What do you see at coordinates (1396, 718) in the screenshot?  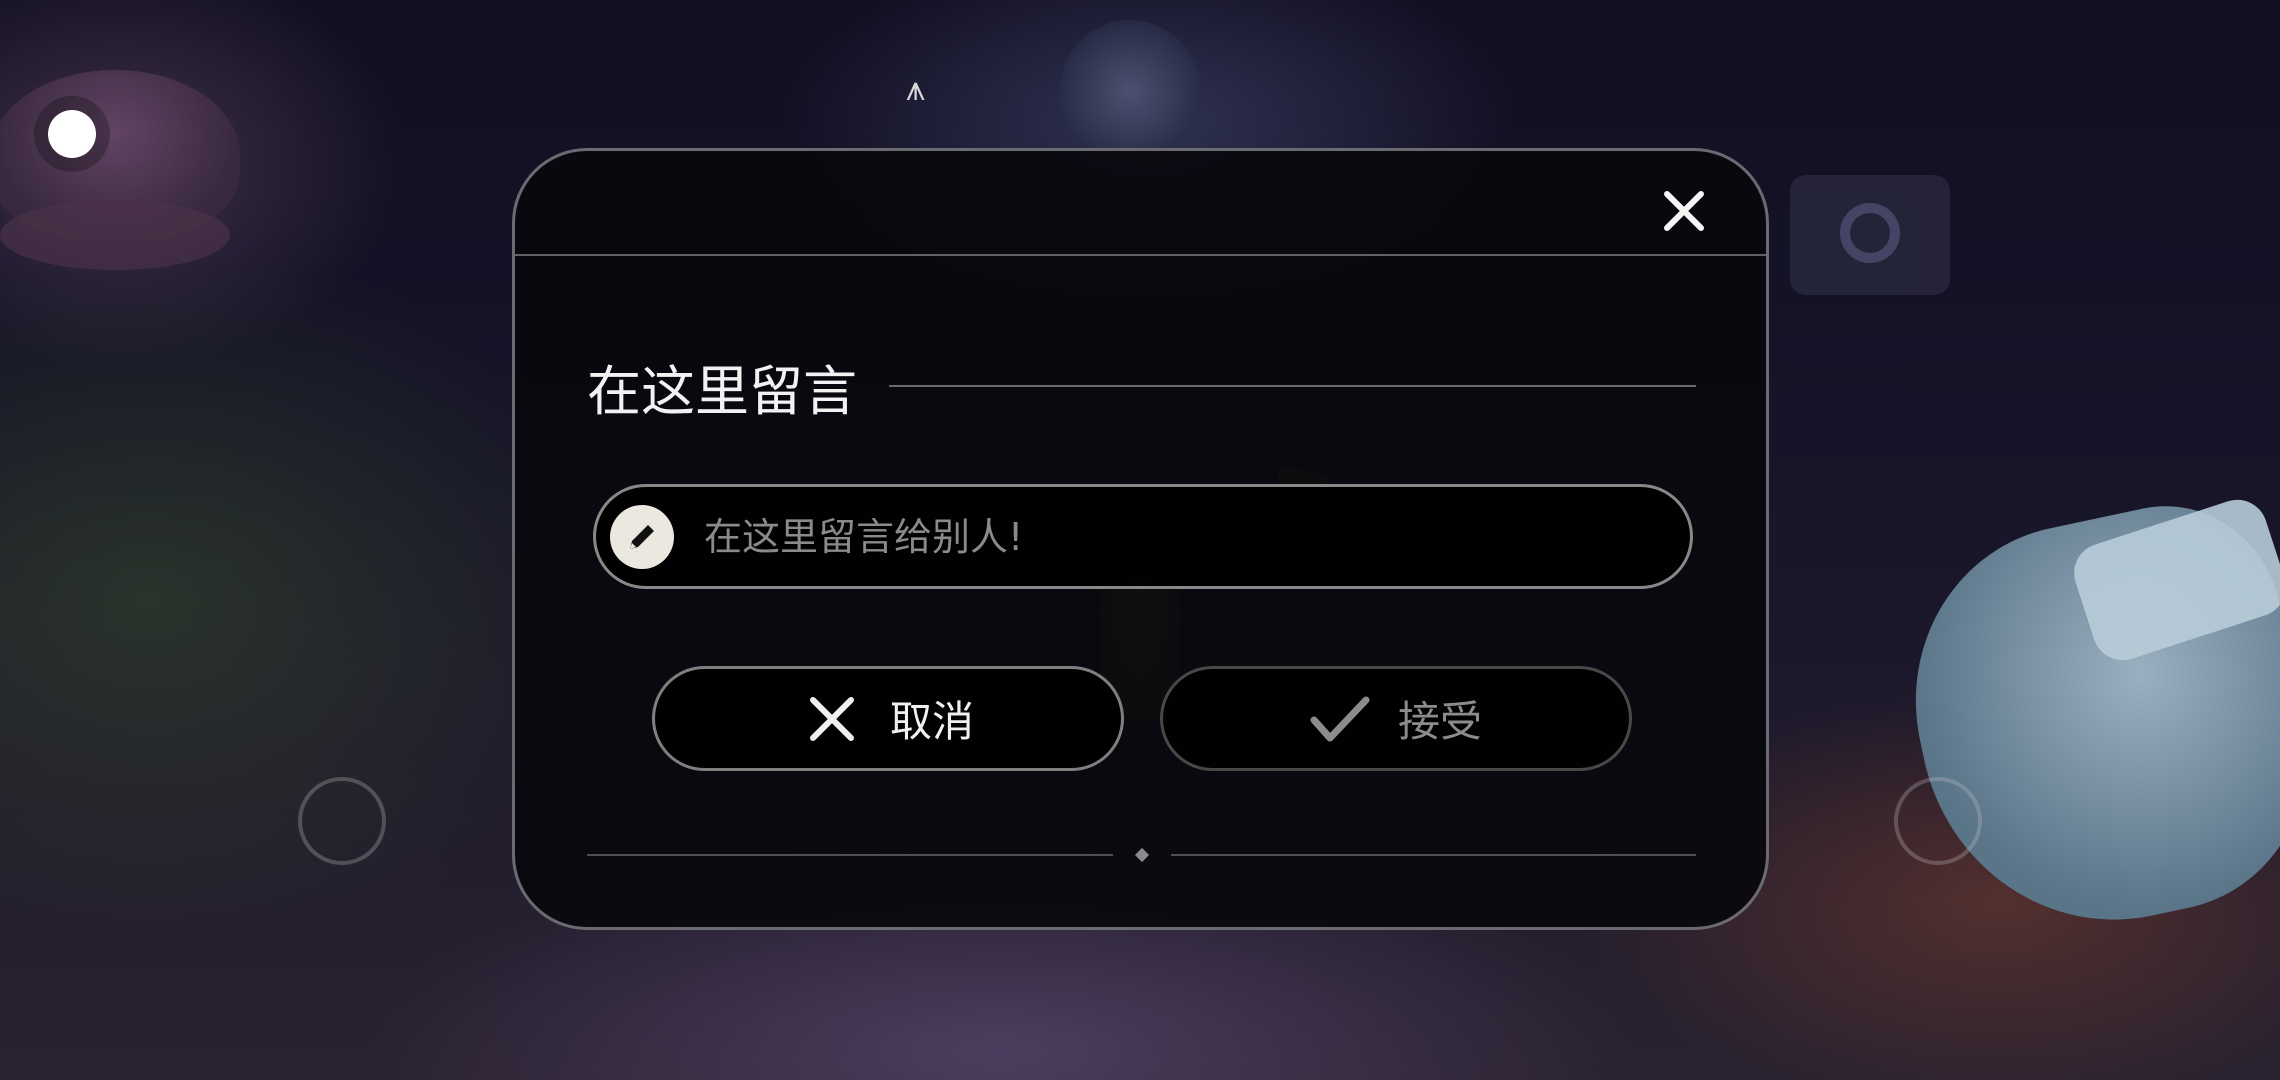 I see `accept-button: 接受` at bounding box center [1396, 718].